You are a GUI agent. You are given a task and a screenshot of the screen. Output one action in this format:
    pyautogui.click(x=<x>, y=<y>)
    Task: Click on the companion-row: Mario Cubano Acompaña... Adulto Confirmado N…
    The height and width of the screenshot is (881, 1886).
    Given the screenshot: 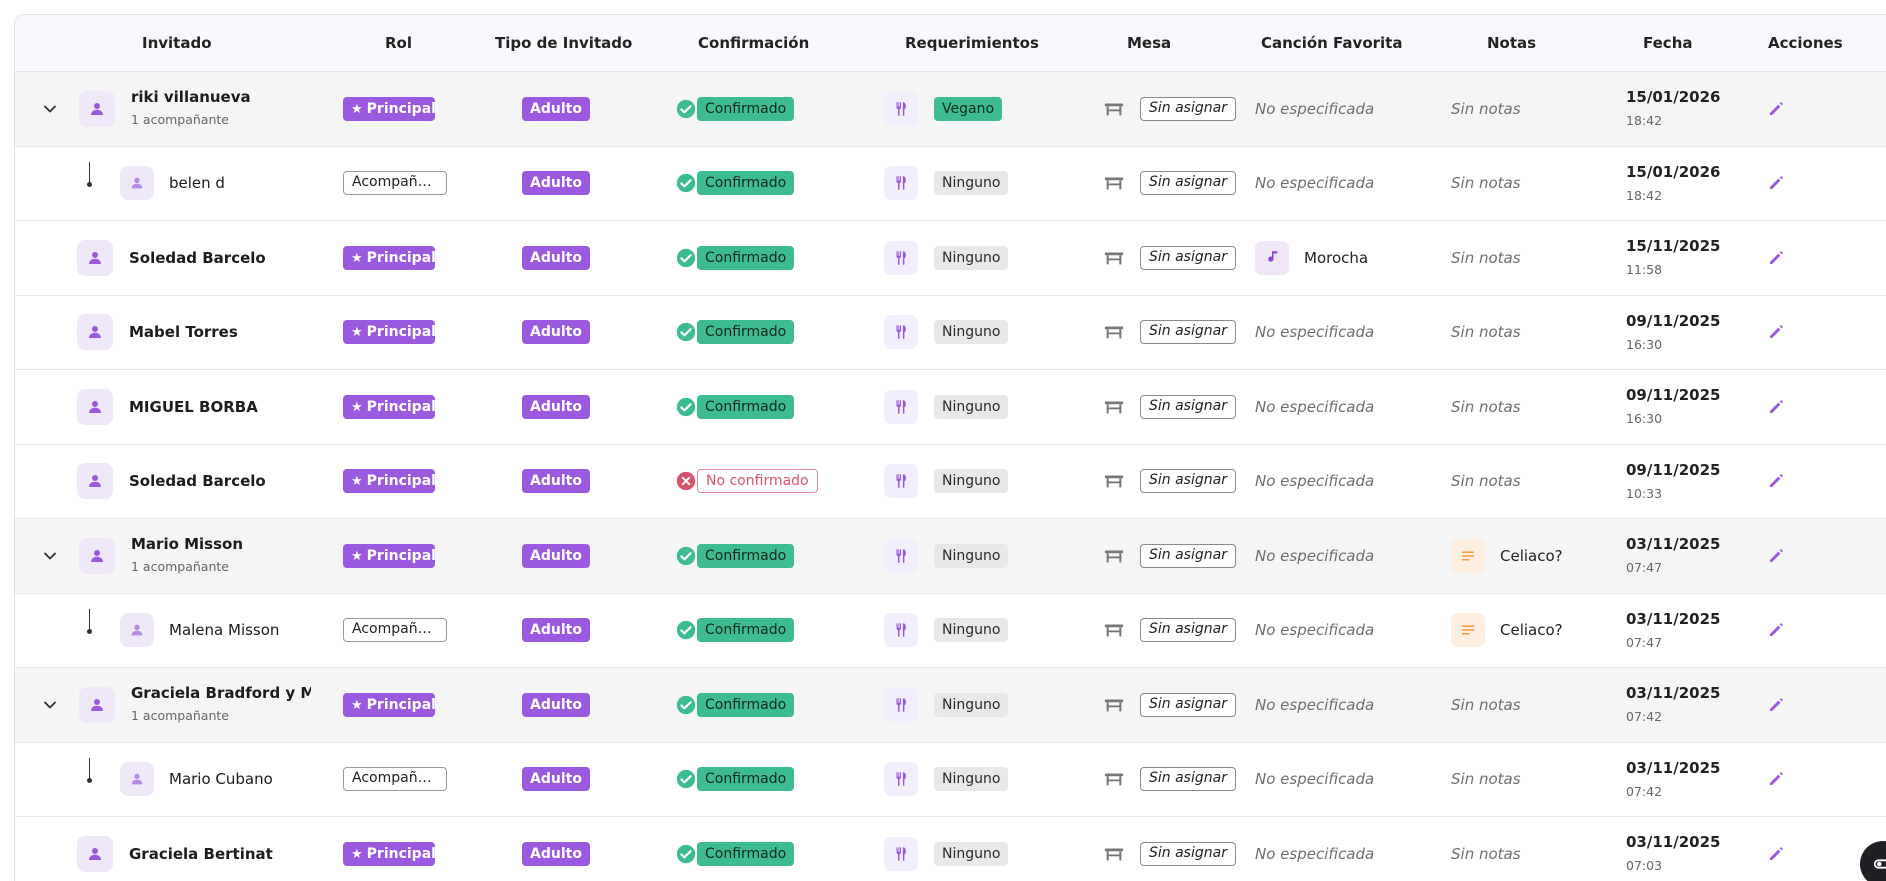 What is the action you would take?
    pyautogui.click(x=950, y=779)
    